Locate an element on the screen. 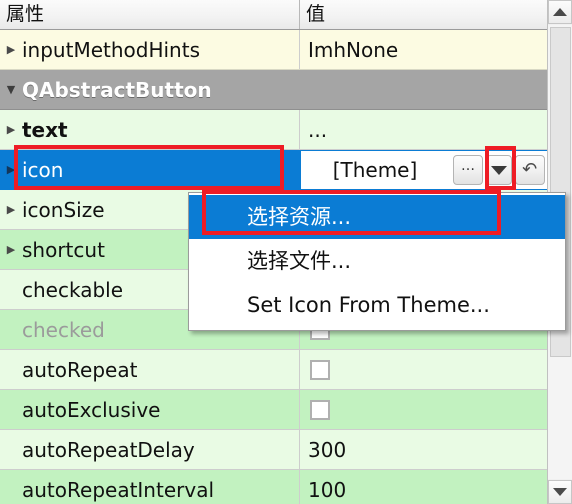 The width and height of the screenshot is (572, 504). property-name-label: autoRepeatDelay is located at coordinates (108, 449).